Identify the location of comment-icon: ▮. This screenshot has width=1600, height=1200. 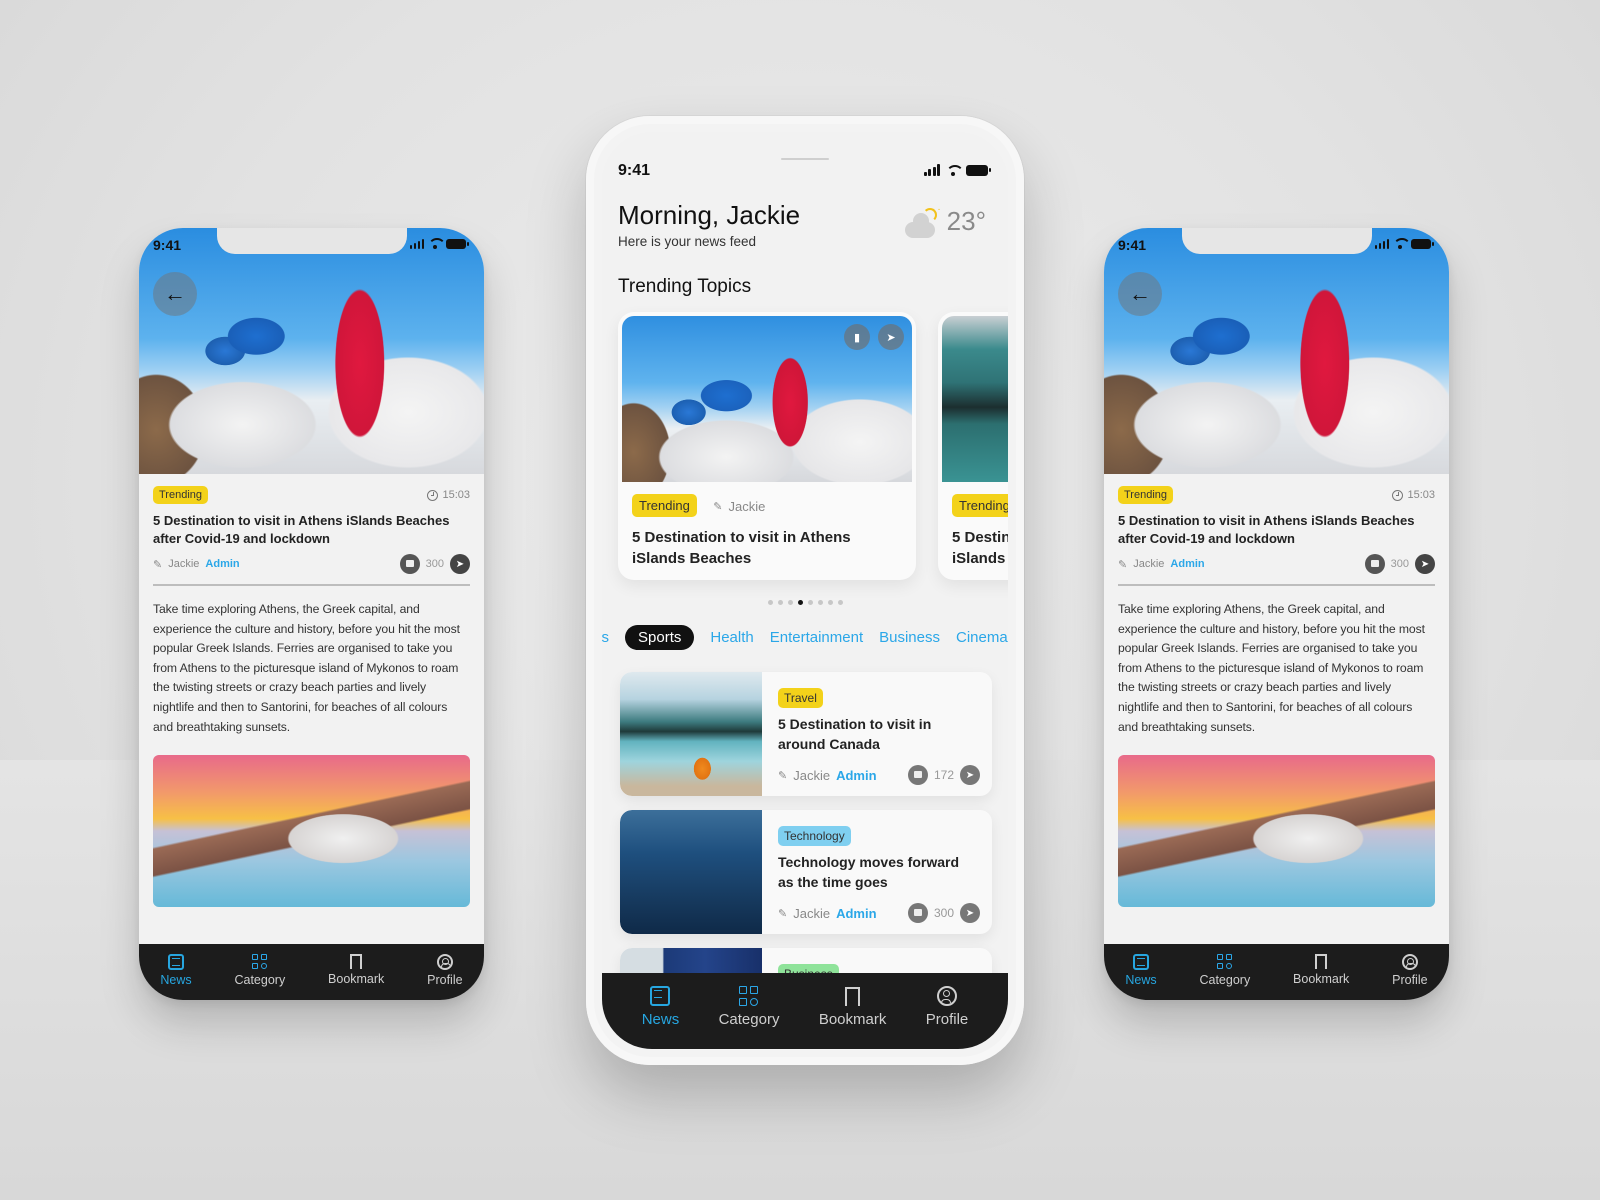
(857, 337).